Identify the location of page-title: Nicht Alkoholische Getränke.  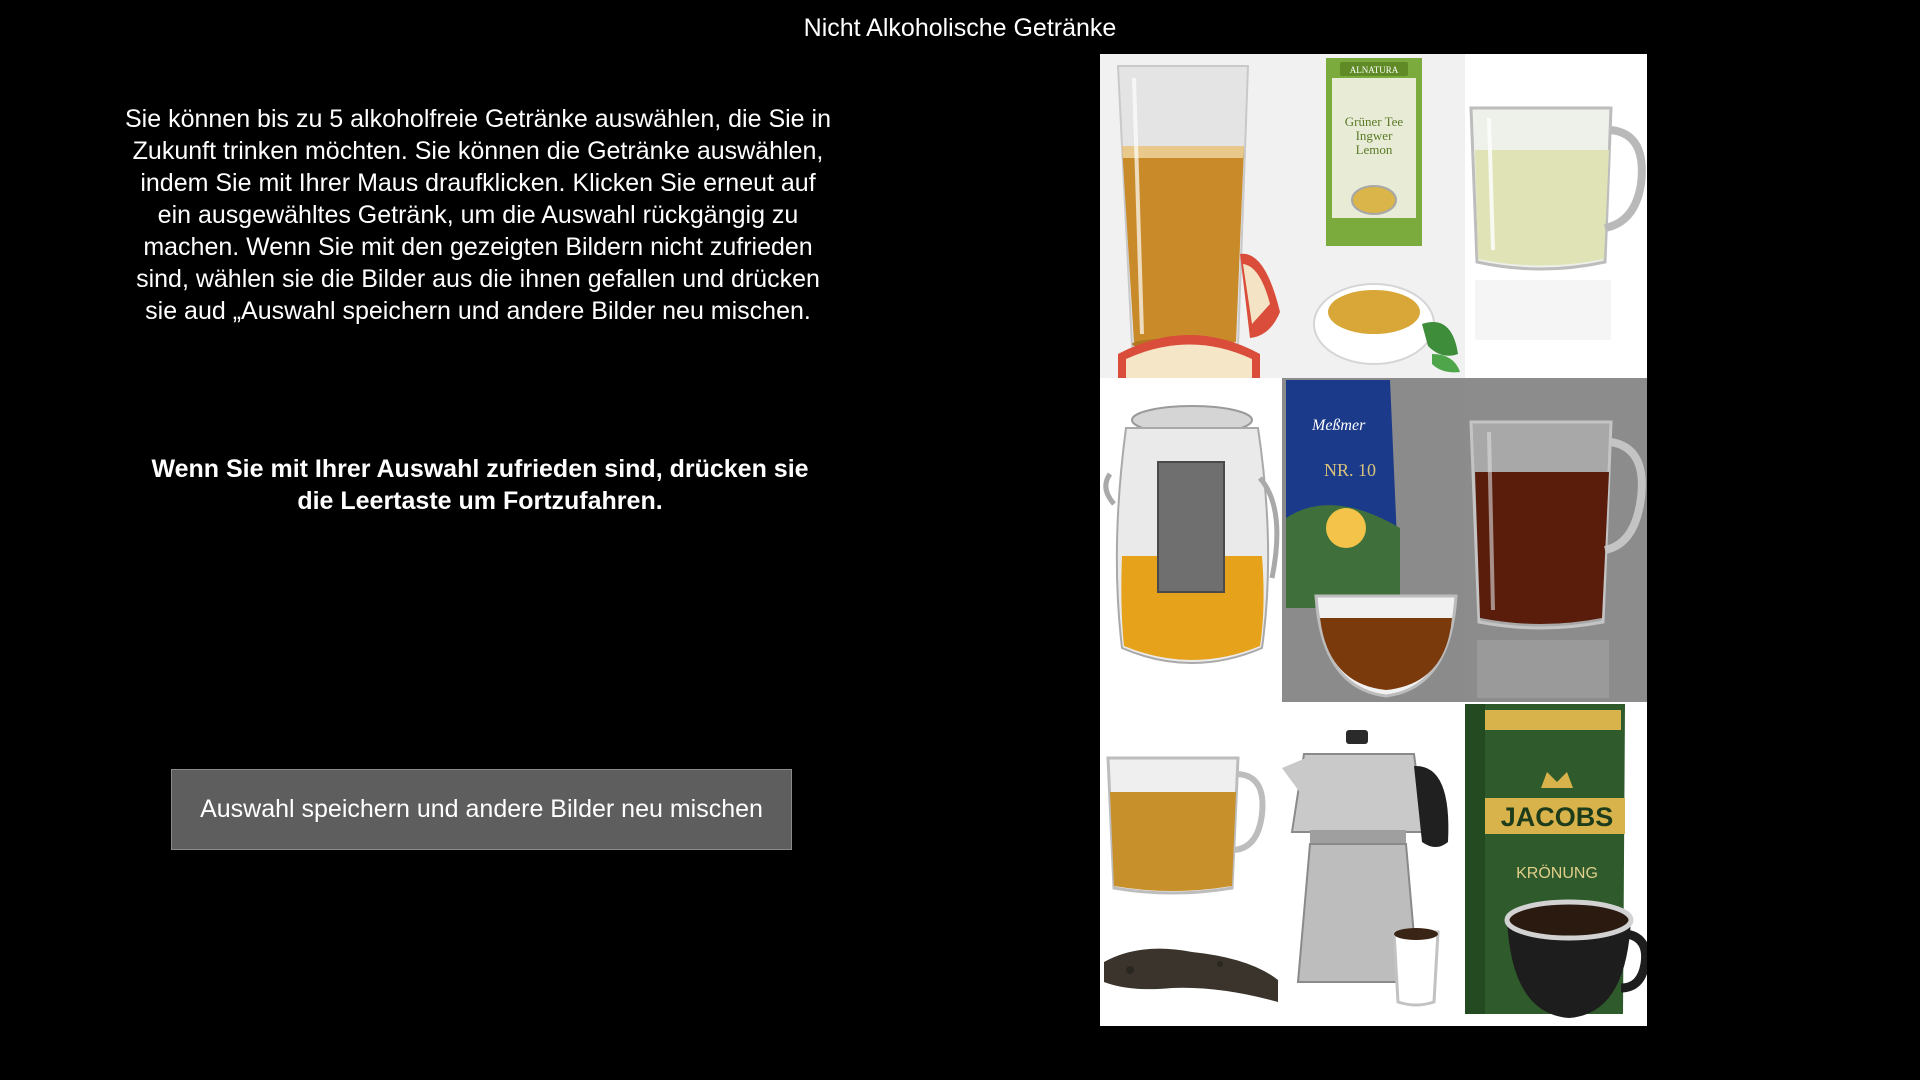
(960, 28).